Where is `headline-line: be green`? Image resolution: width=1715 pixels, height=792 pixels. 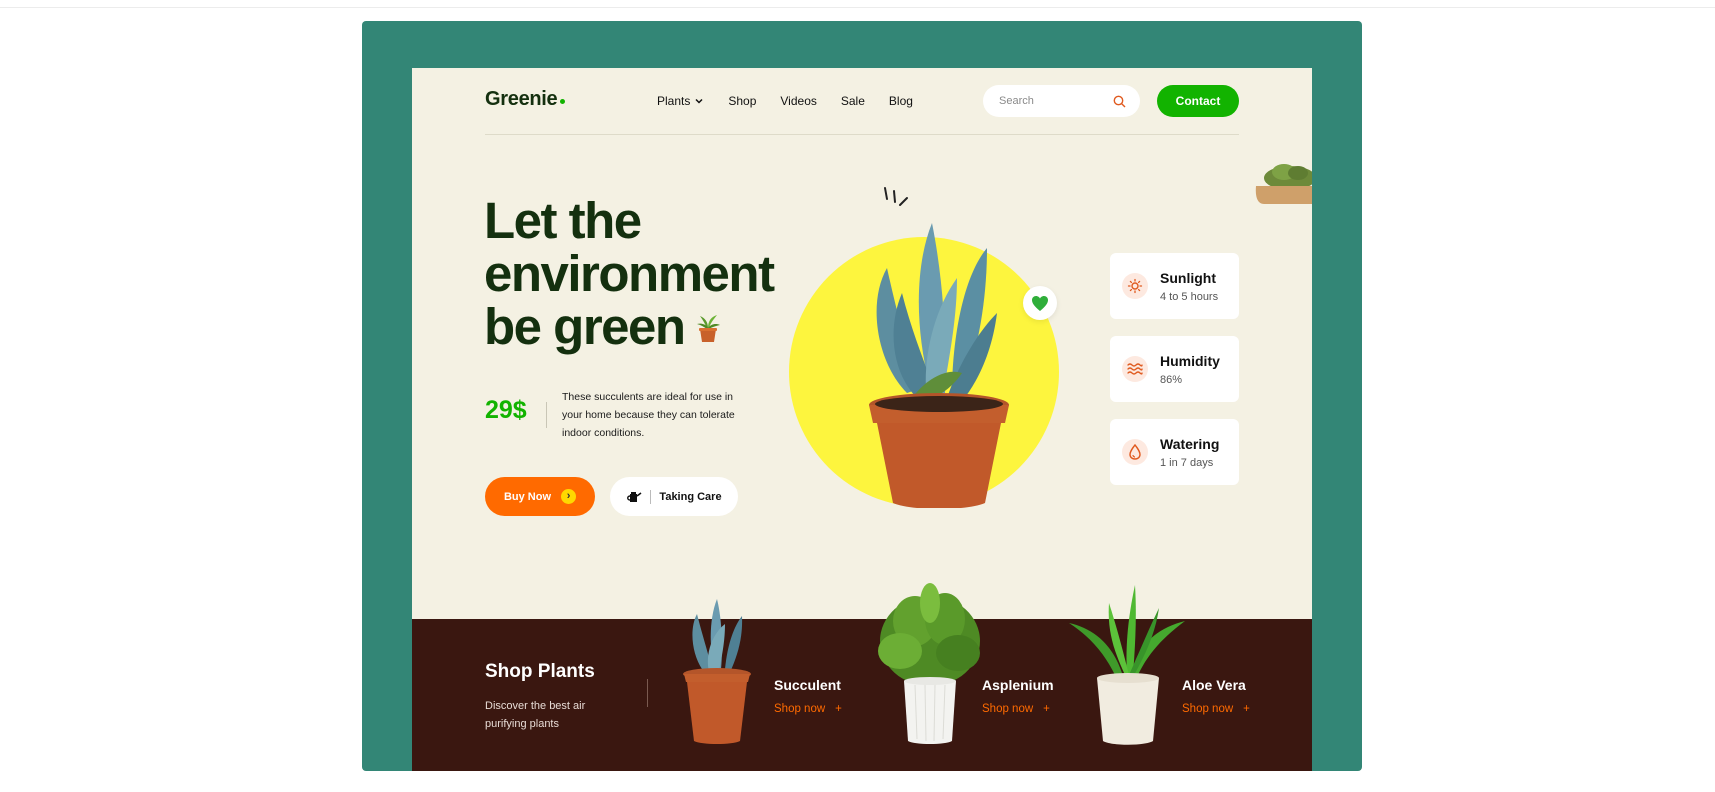 headline-line: be green is located at coordinates (585, 326).